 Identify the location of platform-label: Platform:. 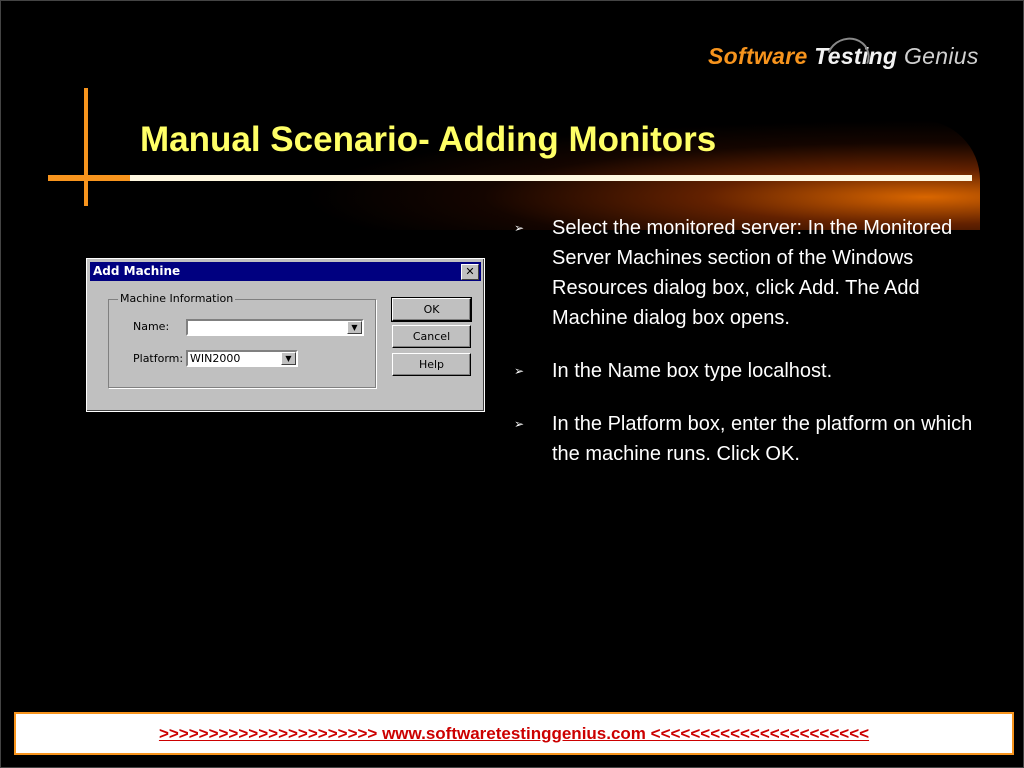
(158, 358).